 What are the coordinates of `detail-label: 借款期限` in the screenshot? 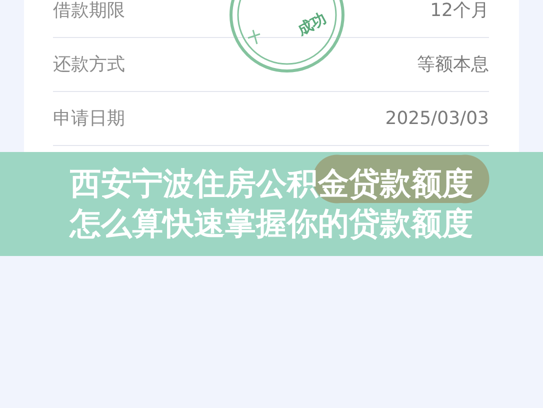 It's located at (89, 11).